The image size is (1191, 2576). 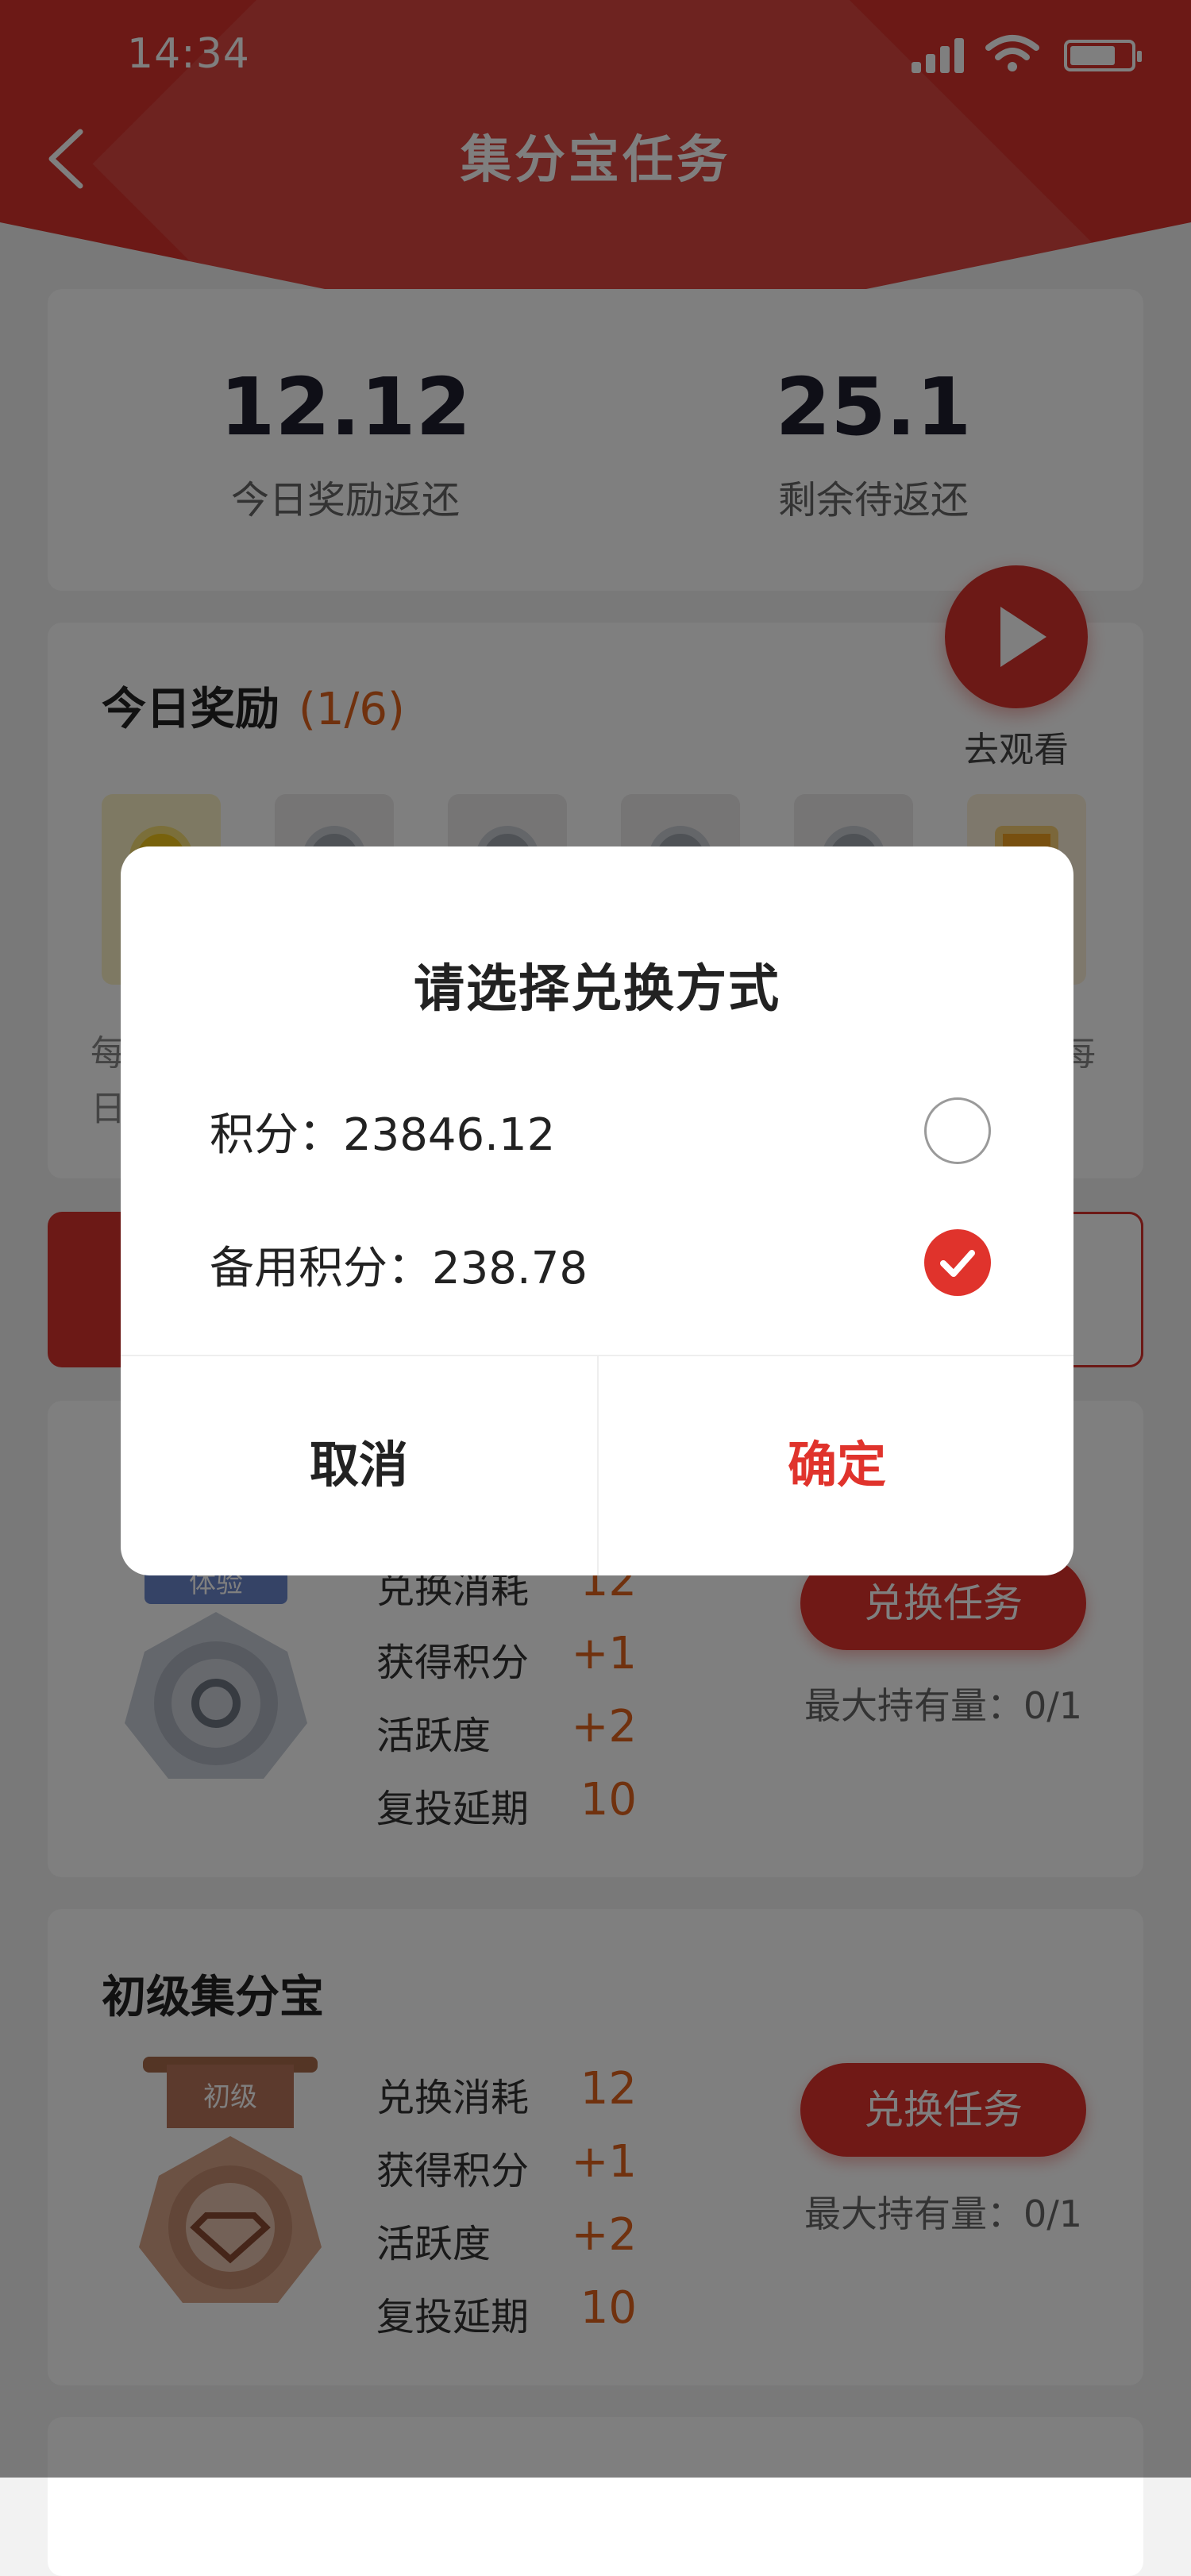 I want to click on option-points-label: 积分：23846.12, so click(x=382, y=1131).